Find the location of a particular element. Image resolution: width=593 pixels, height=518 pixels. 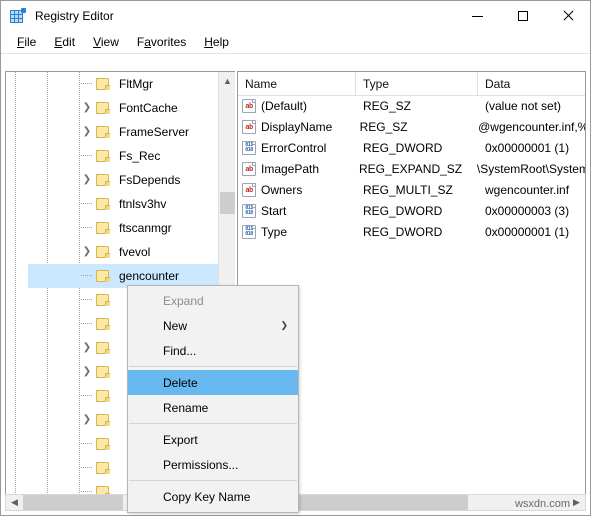

context-menu-item-label: New is located at coordinates (175, 325).